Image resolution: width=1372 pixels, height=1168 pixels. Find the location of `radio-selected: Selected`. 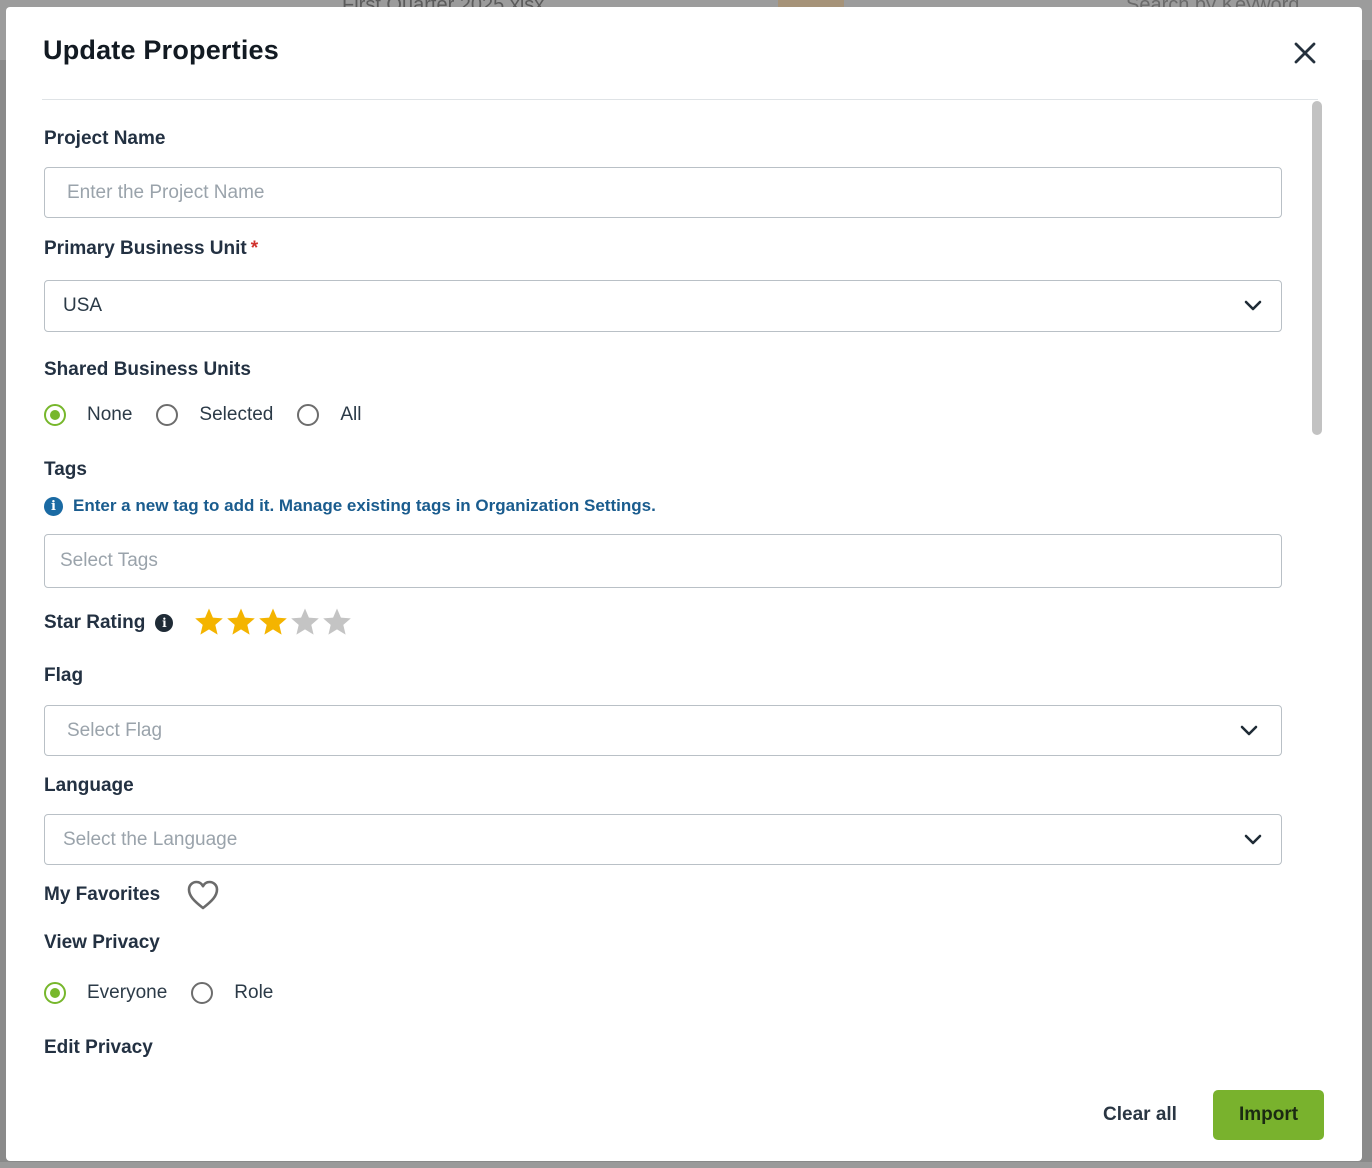

radio-selected: Selected is located at coordinates (214, 415).